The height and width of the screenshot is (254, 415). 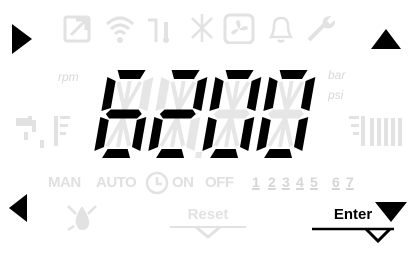 What do you see at coordinates (68, 77) in the screenshot?
I see `unit-rpm-label: rpm` at bounding box center [68, 77].